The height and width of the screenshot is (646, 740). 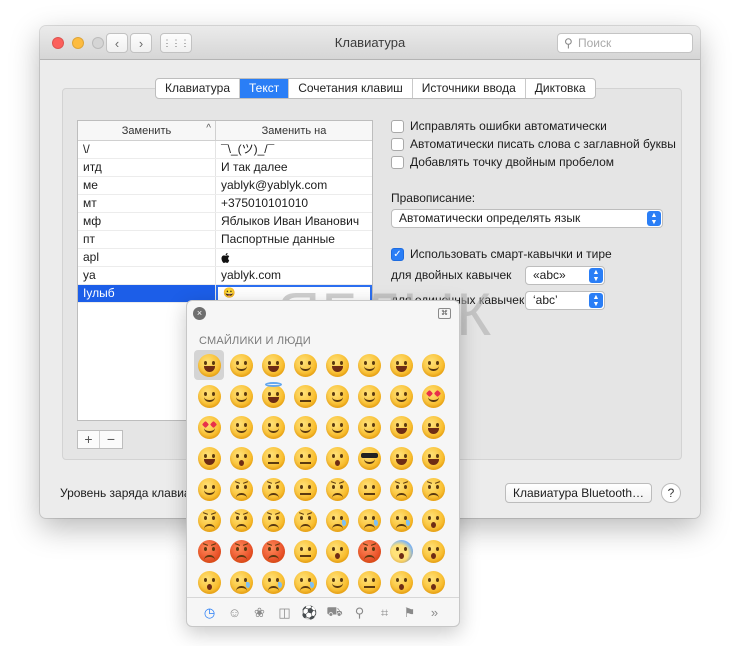 I want to click on close-icon: ×, so click(x=199, y=313).